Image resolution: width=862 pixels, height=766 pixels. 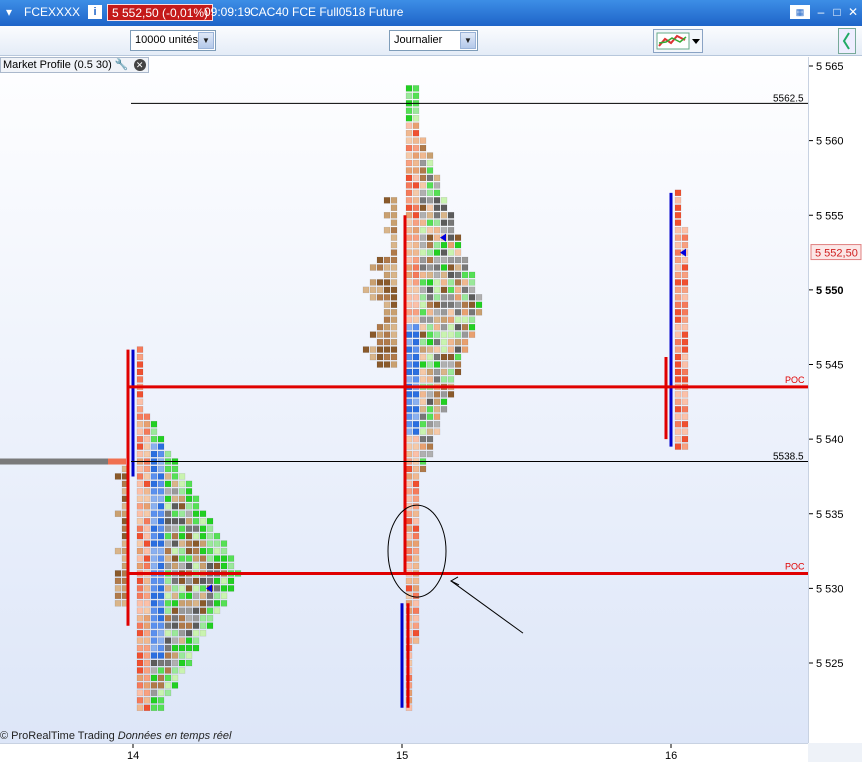 I want to click on side-panel-toggle, so click(x=847, y=41).